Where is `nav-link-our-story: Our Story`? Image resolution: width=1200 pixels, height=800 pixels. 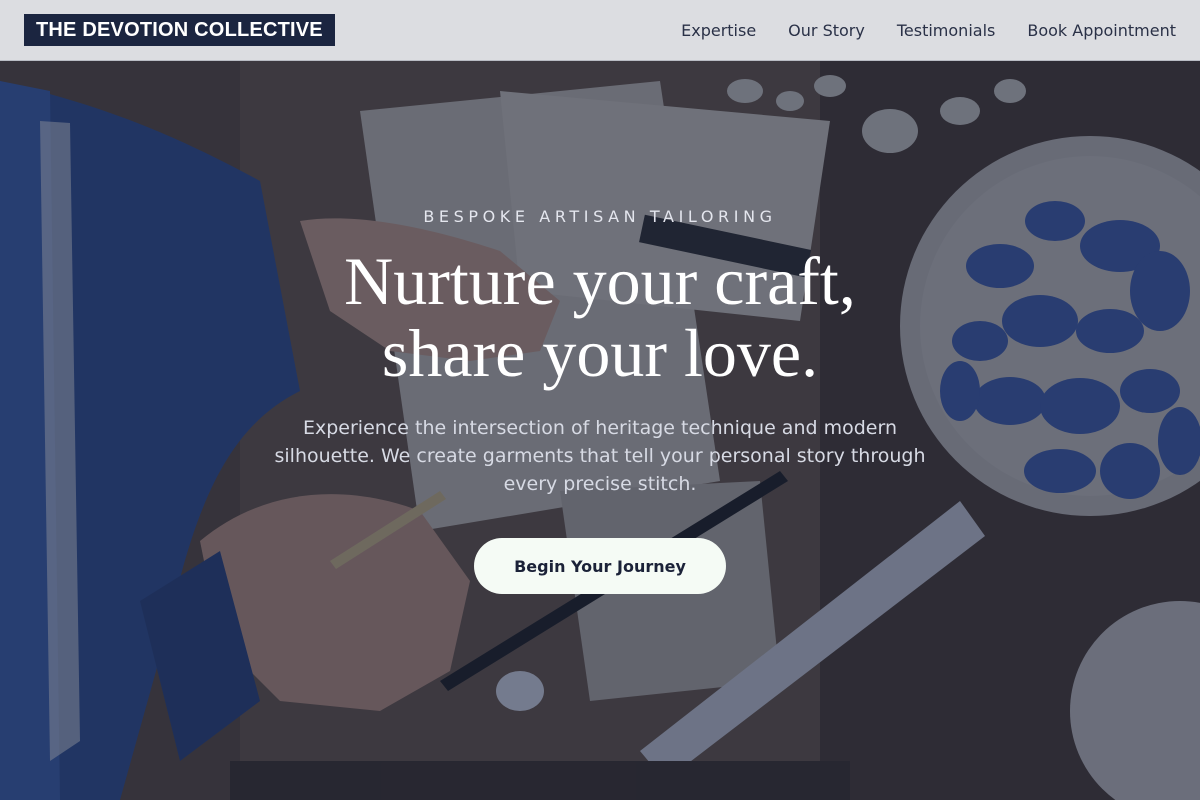 nav-link-our-story: Our Story is located at coordinates (826, 30).